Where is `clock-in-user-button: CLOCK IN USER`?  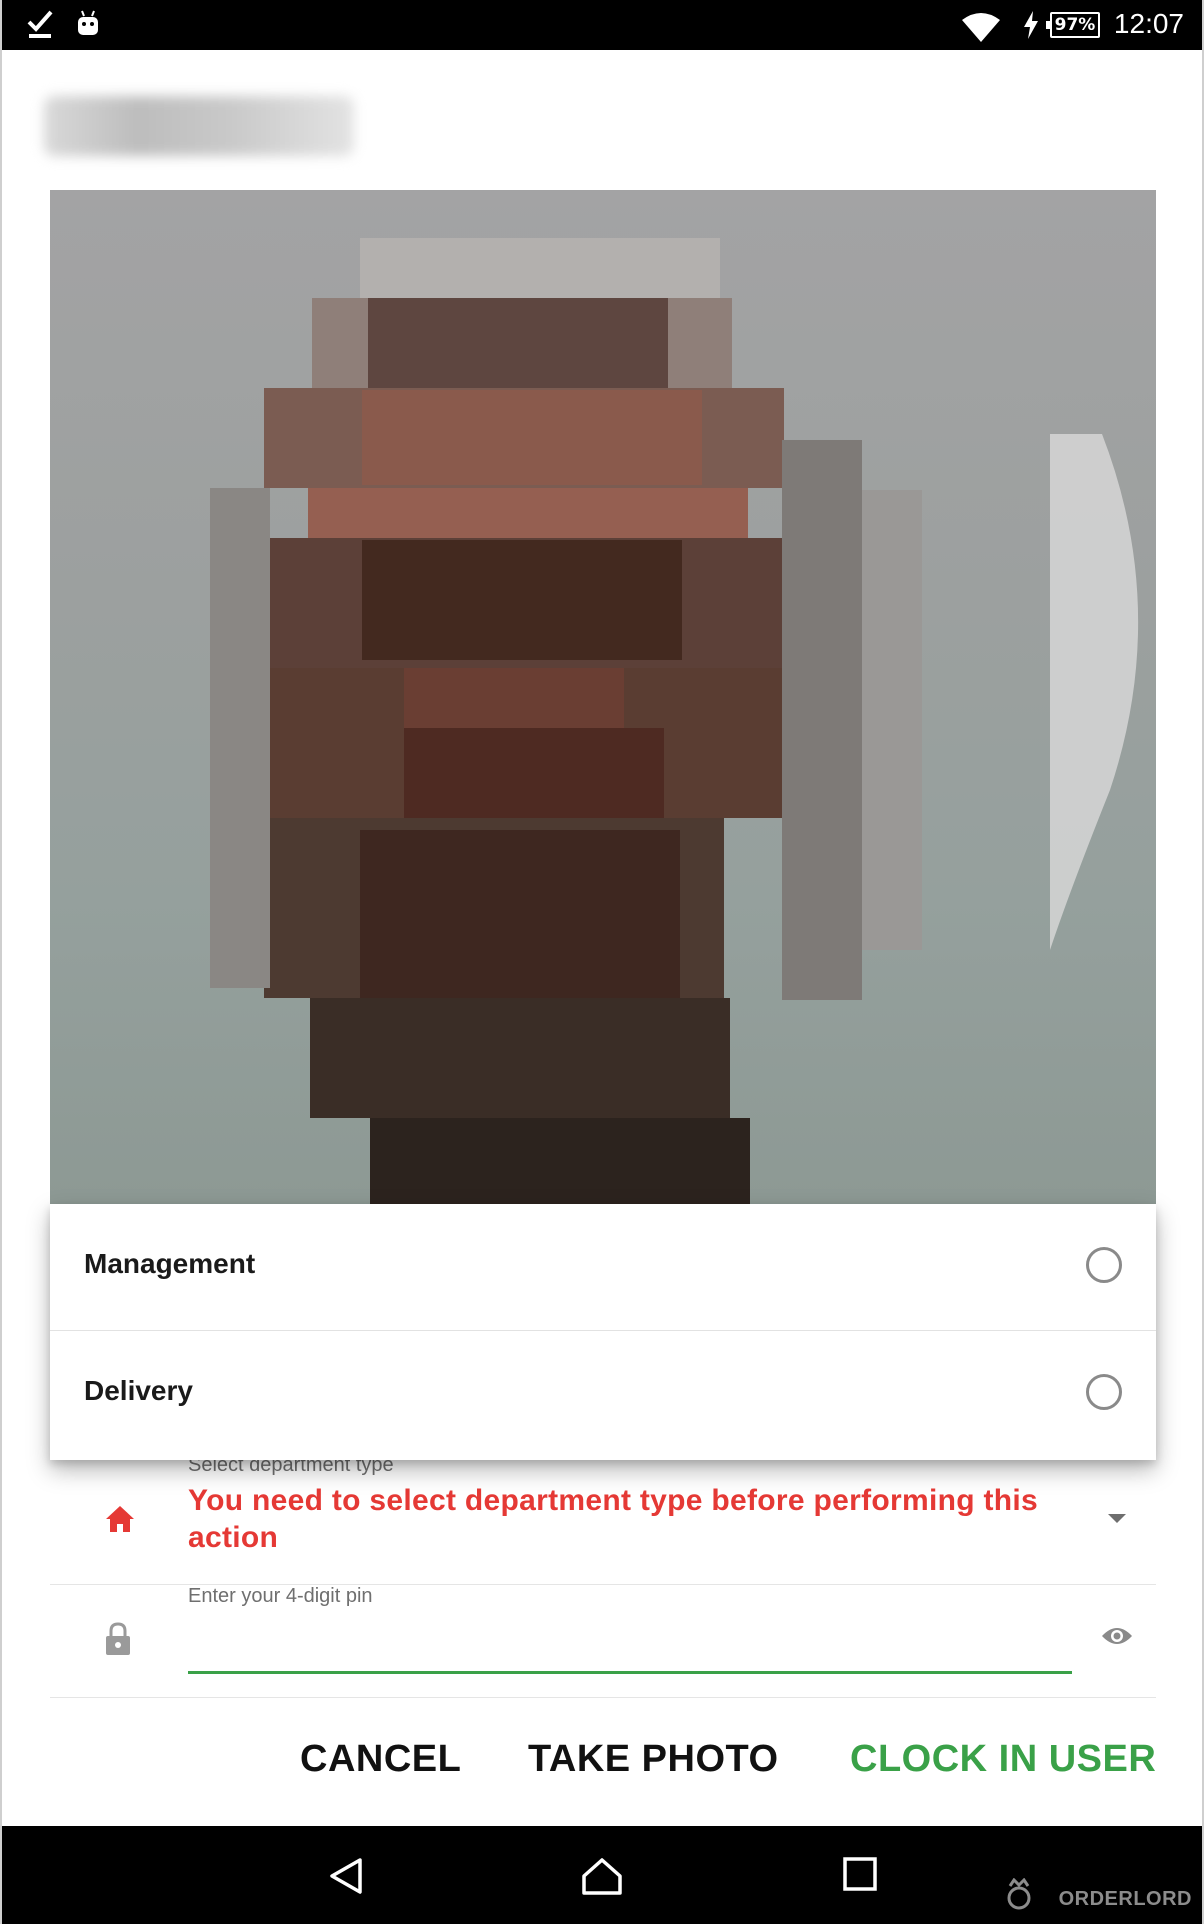
clock-in-user-button: CLOCK IN USER is located at coordinates (1003, 1759).